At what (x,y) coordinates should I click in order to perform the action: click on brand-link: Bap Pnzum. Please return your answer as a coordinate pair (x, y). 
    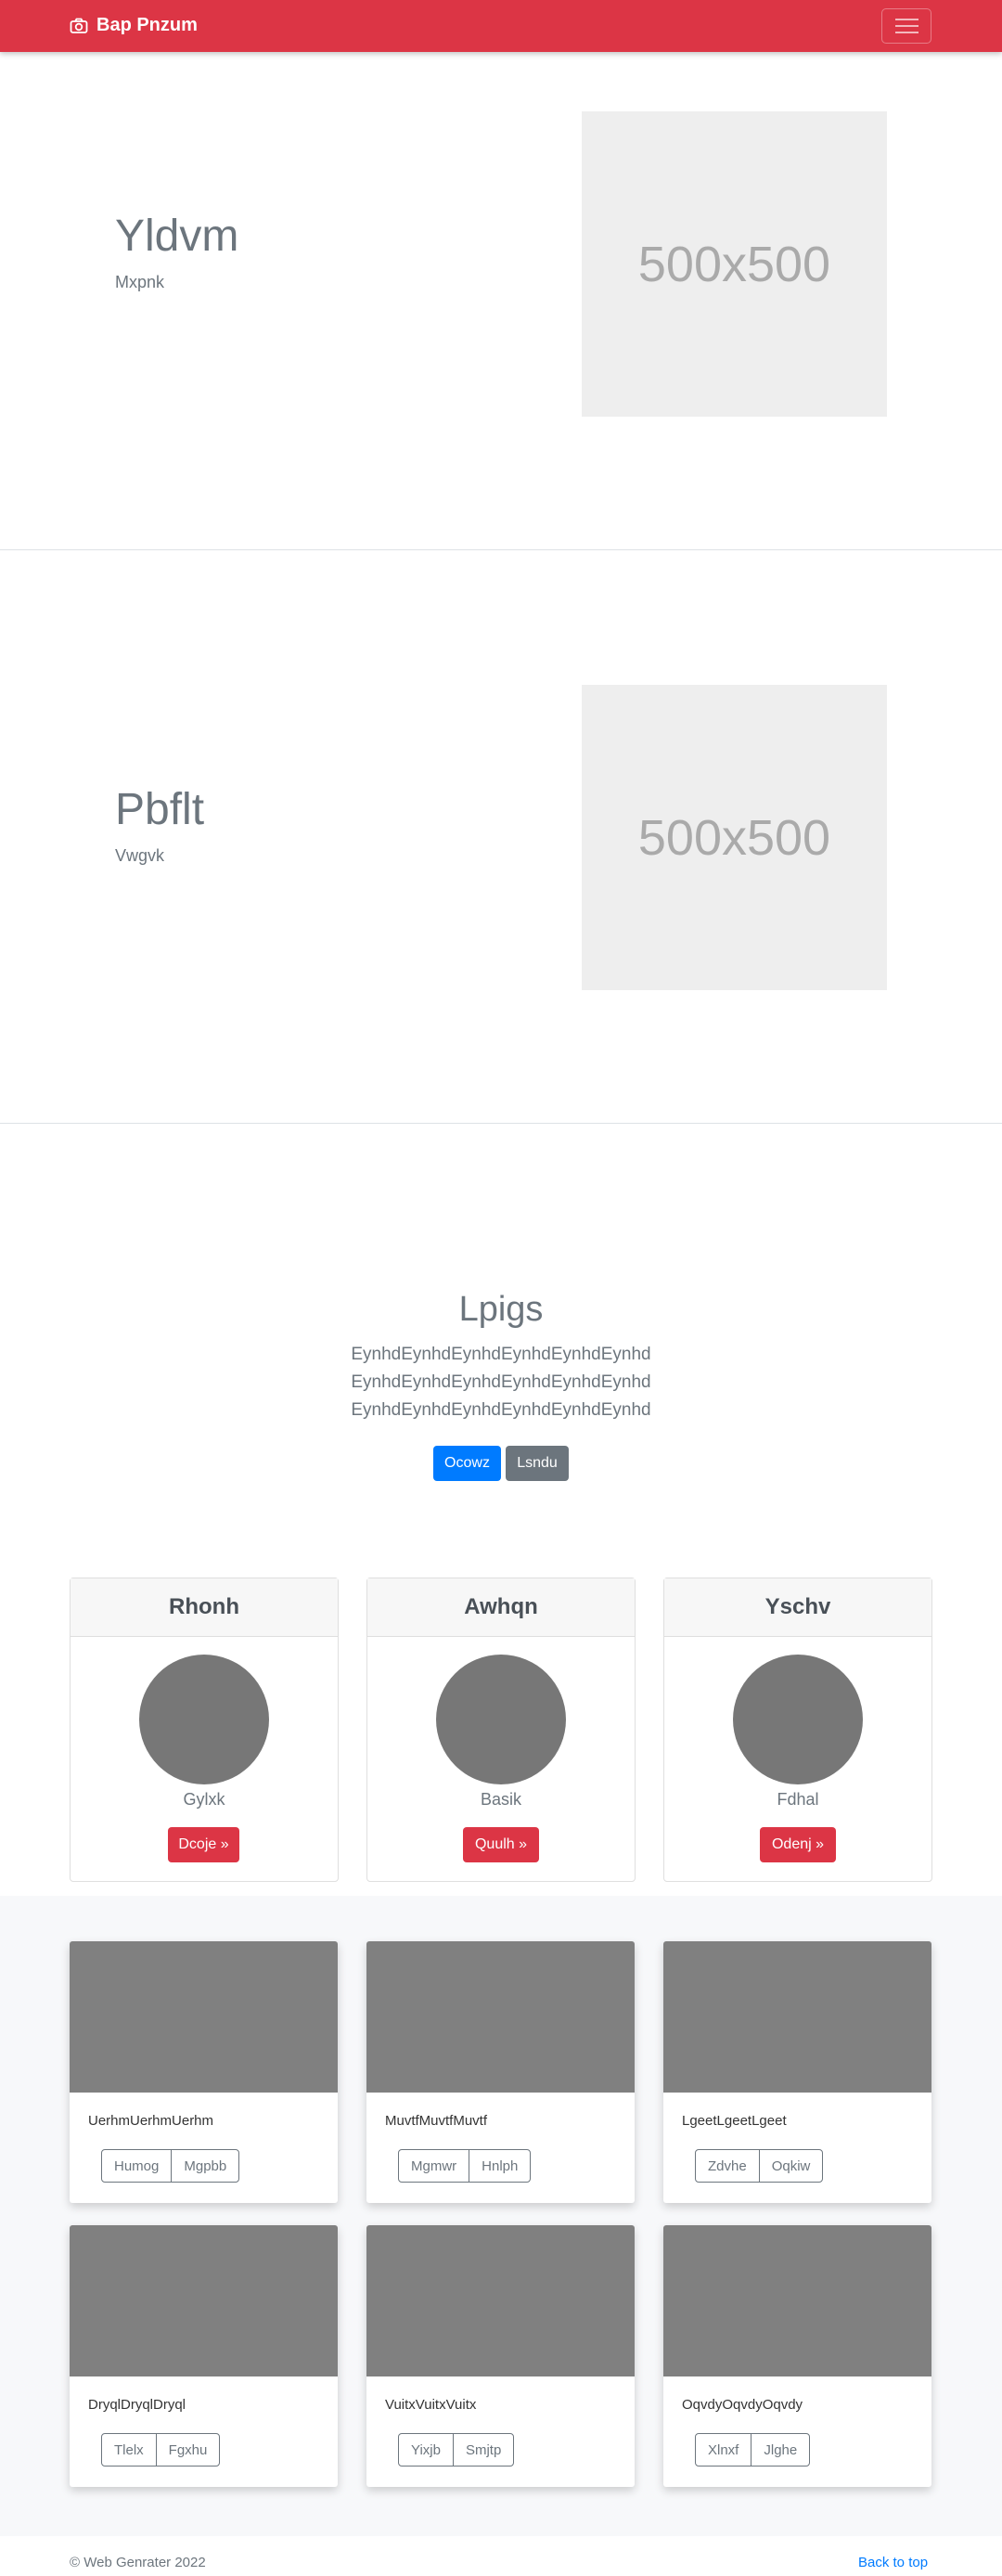
    Looking at the image, I should click on (134, 25).